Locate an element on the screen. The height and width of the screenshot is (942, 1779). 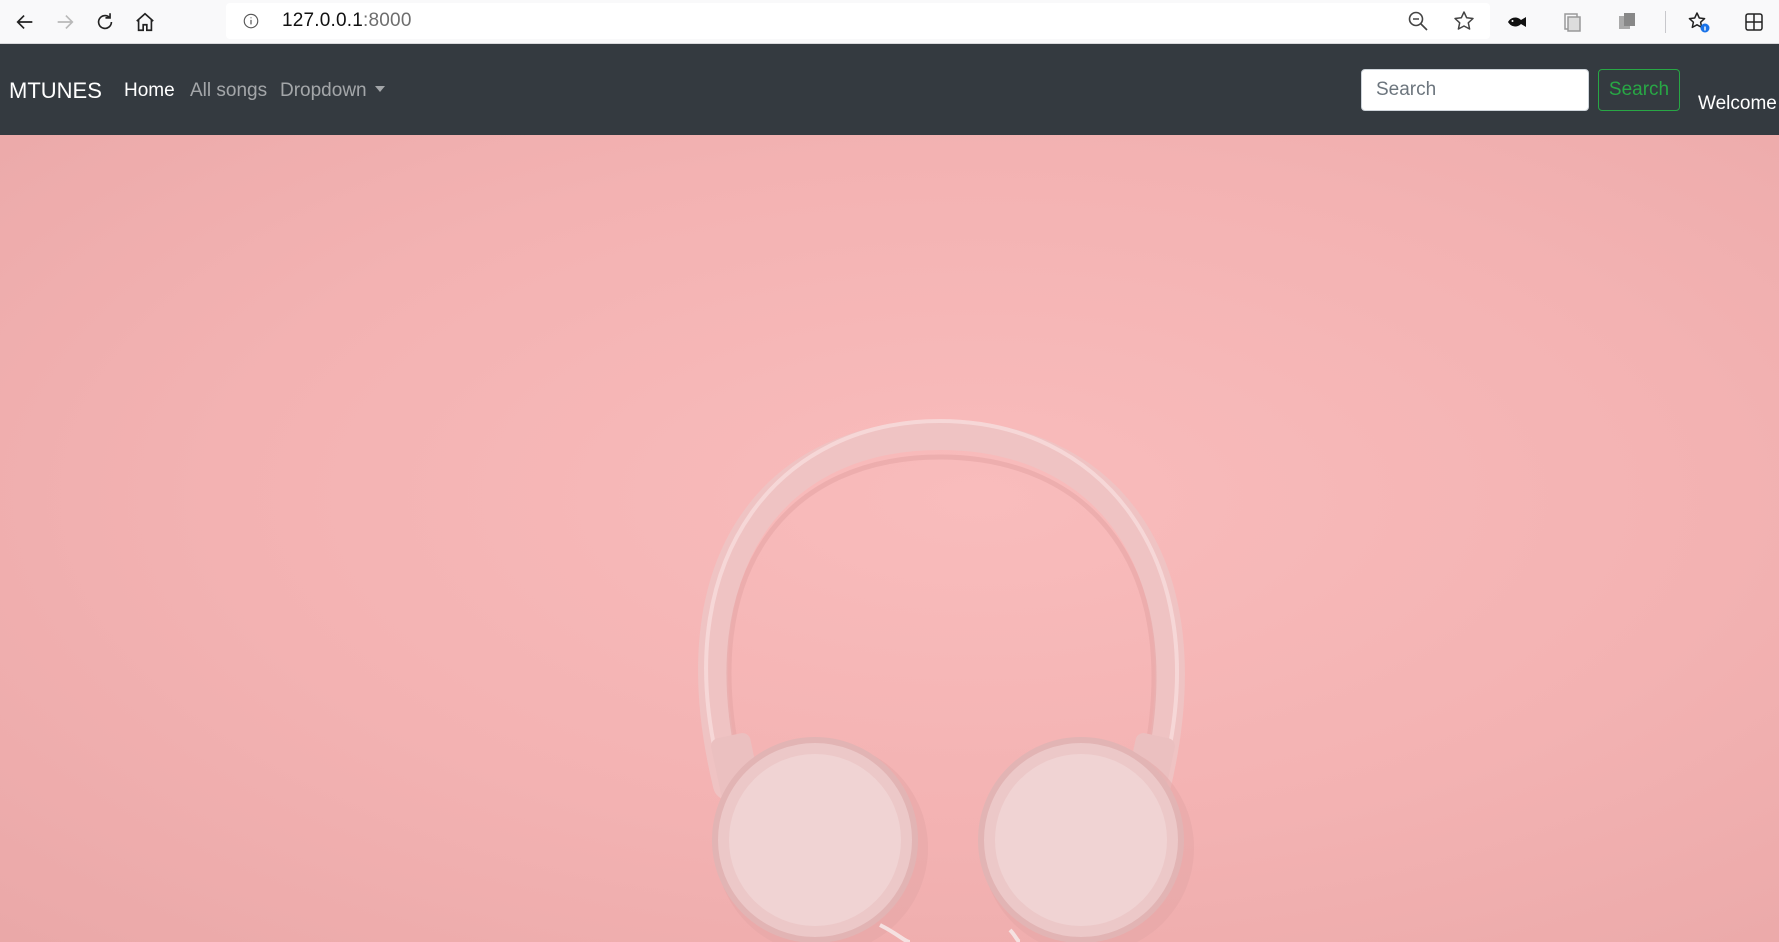
collections-icon is located at coordinates (1572, 22).